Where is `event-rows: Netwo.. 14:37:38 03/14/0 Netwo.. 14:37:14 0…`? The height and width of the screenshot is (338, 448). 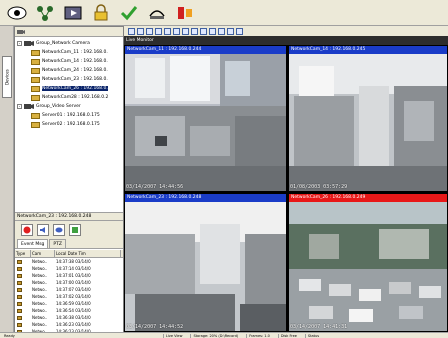
event-rows: Netwo.. 14:37:38 03/14/0 Netwo.. 14:37:14 0… is located at coordinates (69, 297).